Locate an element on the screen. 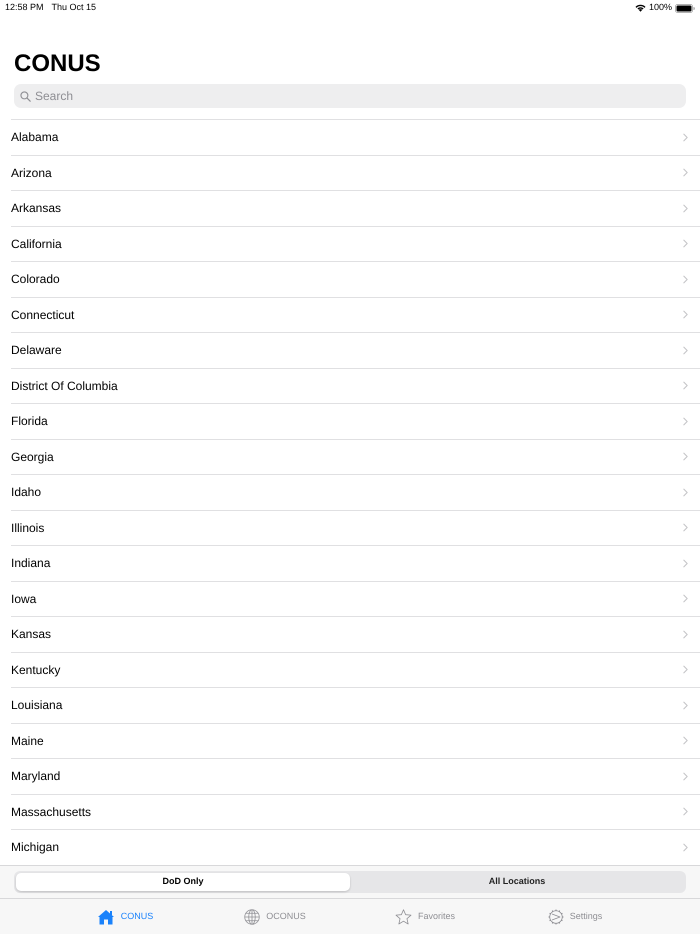 Image resolution: width=700 pixels, height=934 pixels. list-row: Idaho is located at coordinates (355, 492).